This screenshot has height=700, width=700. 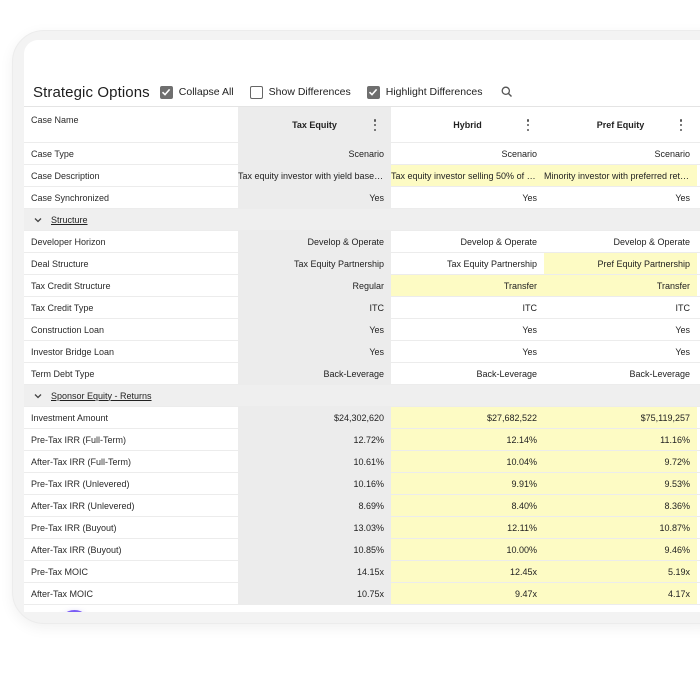 I want to click on column-header-pref-equity: Pref Equity, so click(x=620, y=124).